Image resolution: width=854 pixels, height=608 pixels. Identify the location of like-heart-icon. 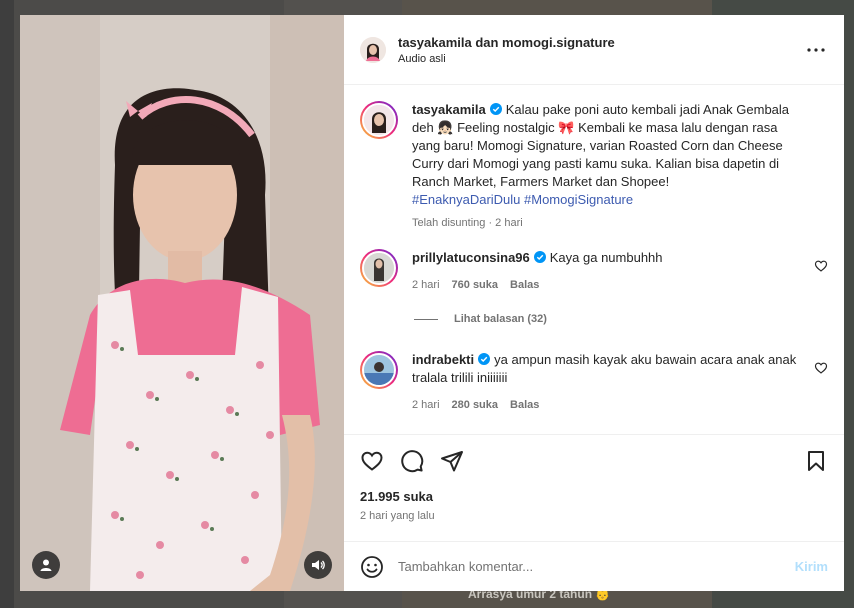
(372, 461).